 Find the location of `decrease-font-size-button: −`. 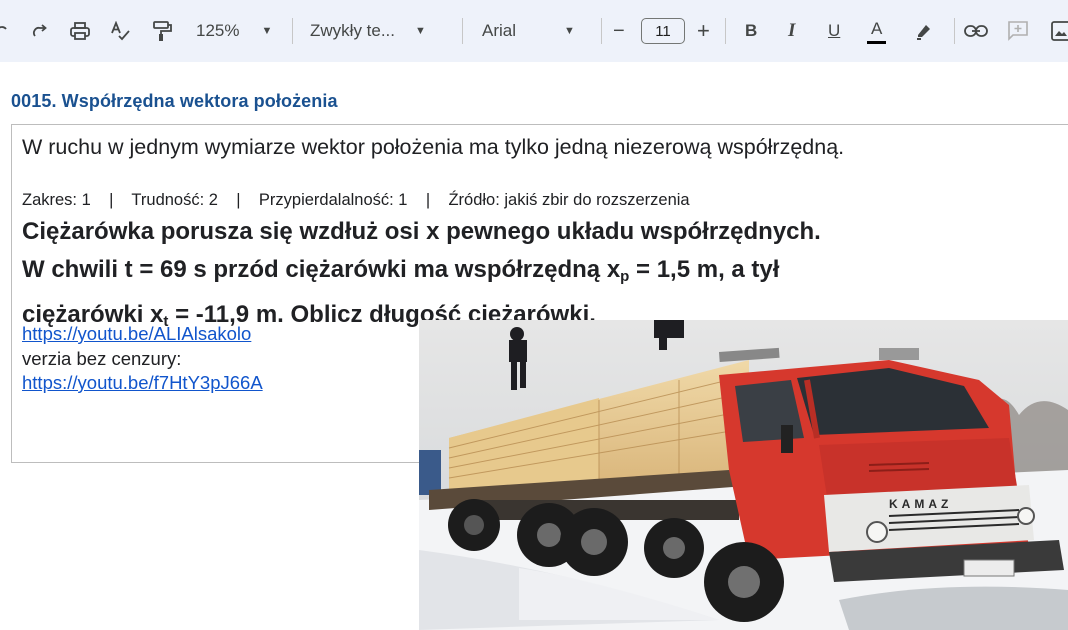

decrease-font-size-button: − is located at coordinates (619, 31).